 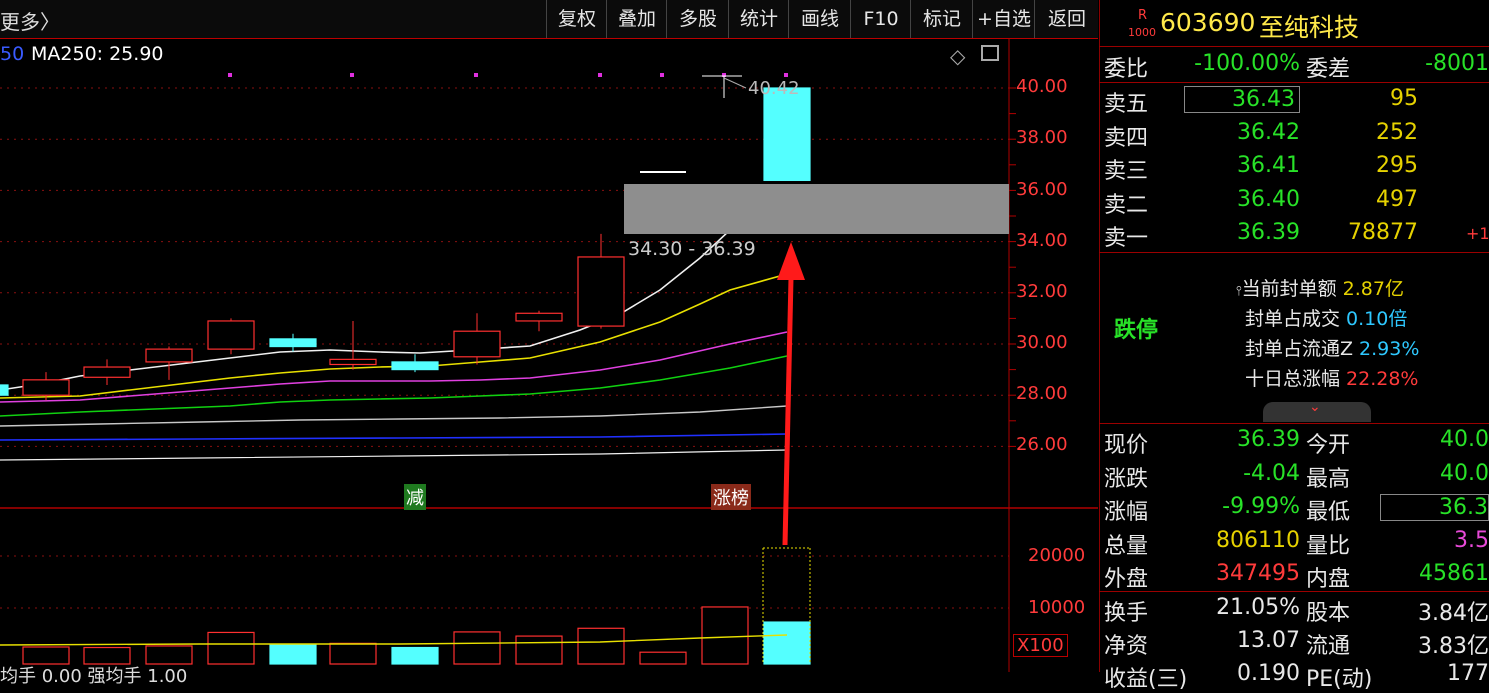 What do you see at coordinates (1328, 445) in the screenshot?
I see `quote-label: 今开` at bounding box center [1328, 445].